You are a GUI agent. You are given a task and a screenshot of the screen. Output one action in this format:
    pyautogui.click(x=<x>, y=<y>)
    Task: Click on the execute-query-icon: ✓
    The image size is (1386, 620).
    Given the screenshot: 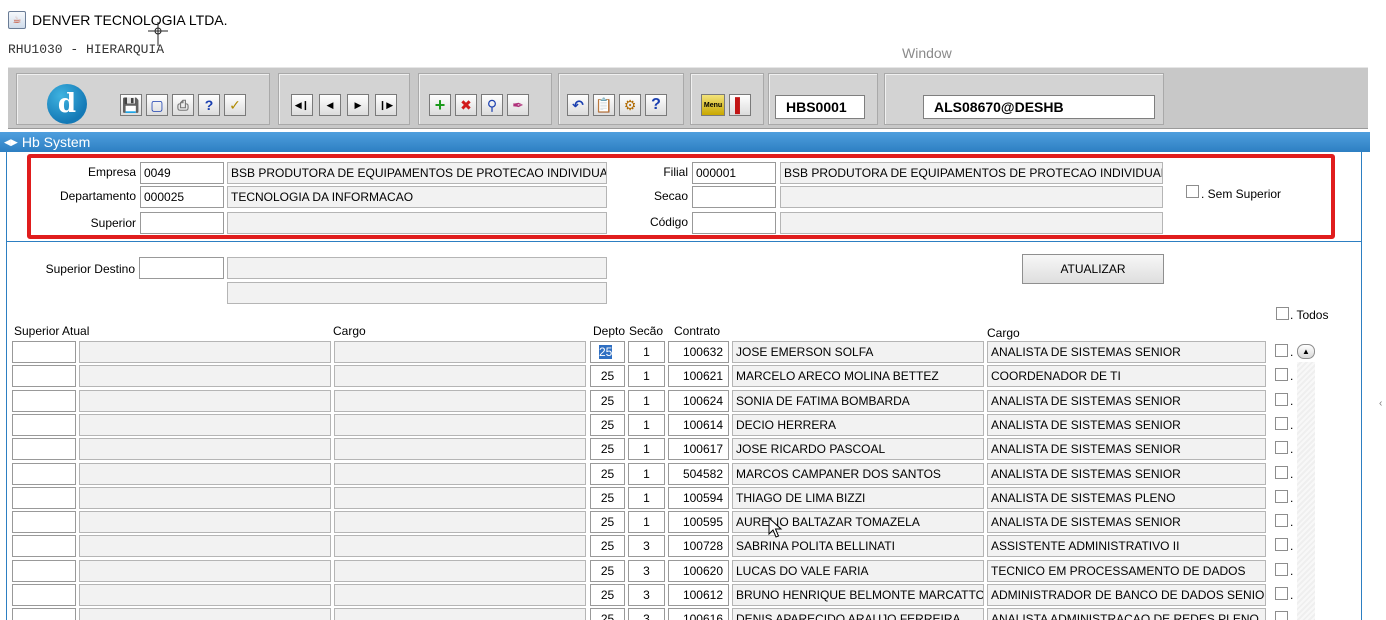 What is the action you would take?
    pyautogui.click(x=235, y=105)
    